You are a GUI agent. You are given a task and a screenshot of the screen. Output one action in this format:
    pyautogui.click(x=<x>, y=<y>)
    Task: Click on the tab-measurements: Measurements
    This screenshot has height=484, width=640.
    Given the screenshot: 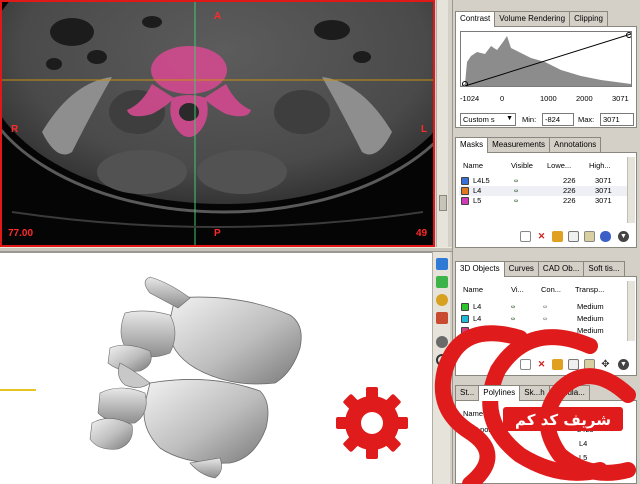 What is the action you would take?
    pyautogui.click(x=519, y=144)
    